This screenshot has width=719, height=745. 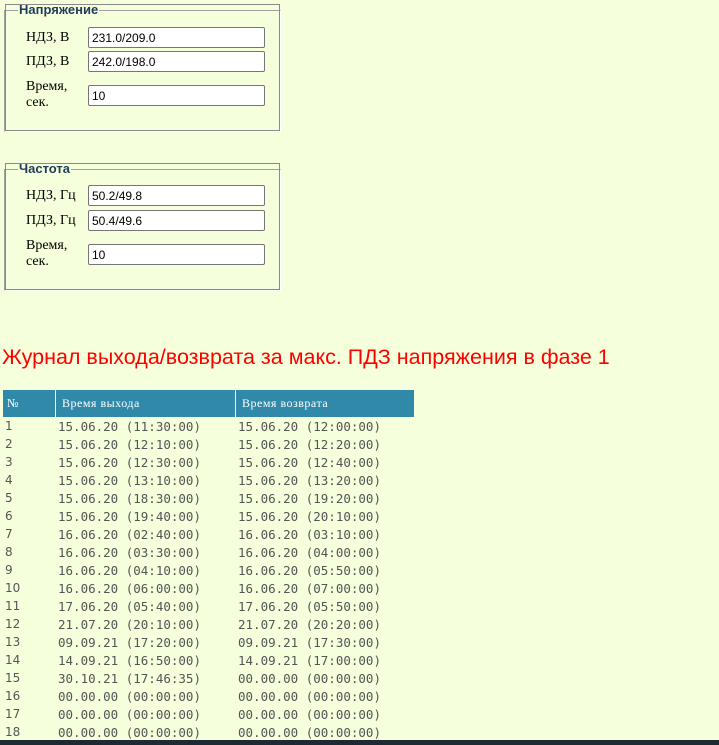 What do you see at coordinates (129, 516) in the screenshot?
I see `cell-exit-time: 15.06.20 (19:40:00)` at bounding box center [129, 516].